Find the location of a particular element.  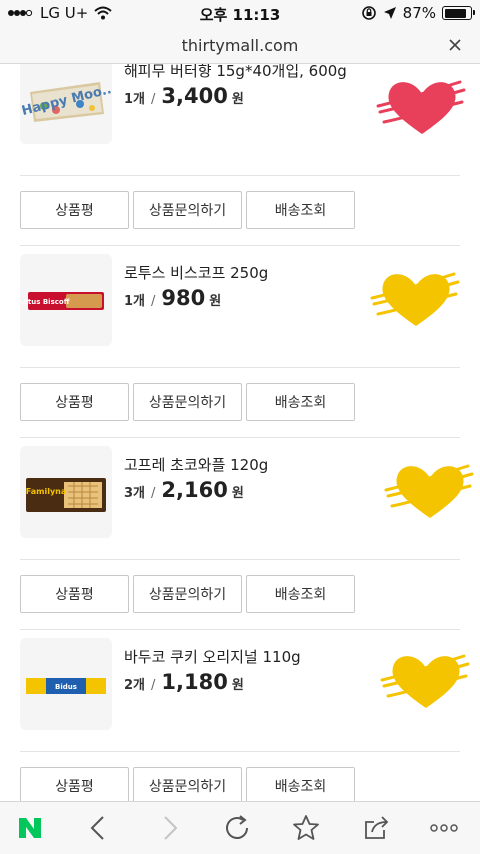

close-icon is located at coordinates (455, 45).